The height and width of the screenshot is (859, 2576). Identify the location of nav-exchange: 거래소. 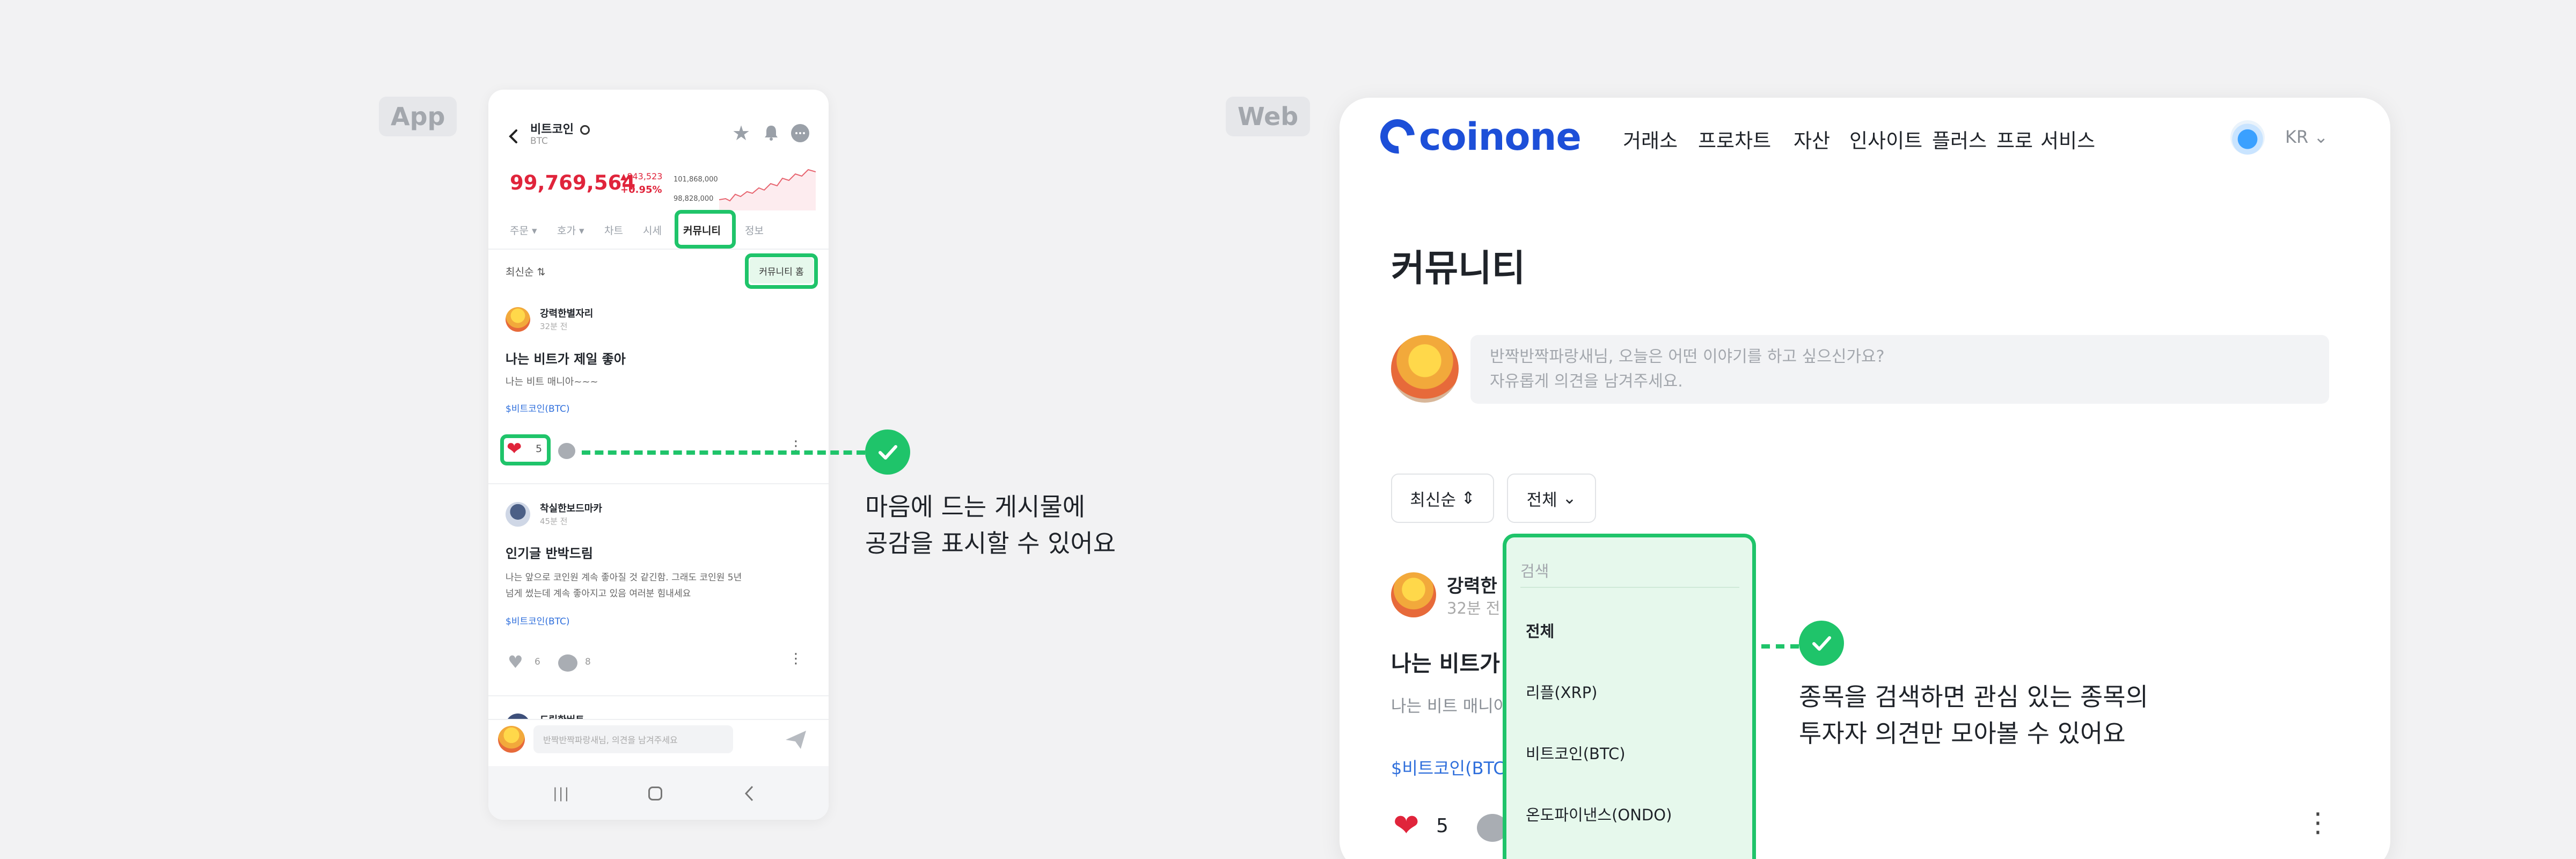
(1650, 139).